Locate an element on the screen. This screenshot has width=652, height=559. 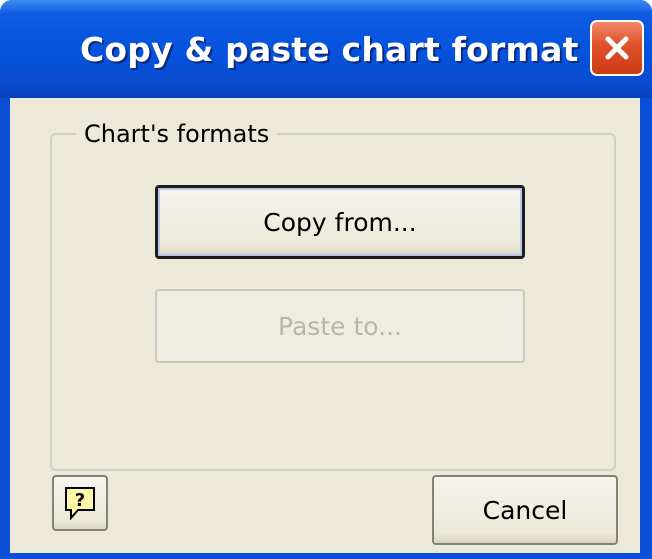
window-title: Copy & paste chart format is located at coordinates (329, 49).